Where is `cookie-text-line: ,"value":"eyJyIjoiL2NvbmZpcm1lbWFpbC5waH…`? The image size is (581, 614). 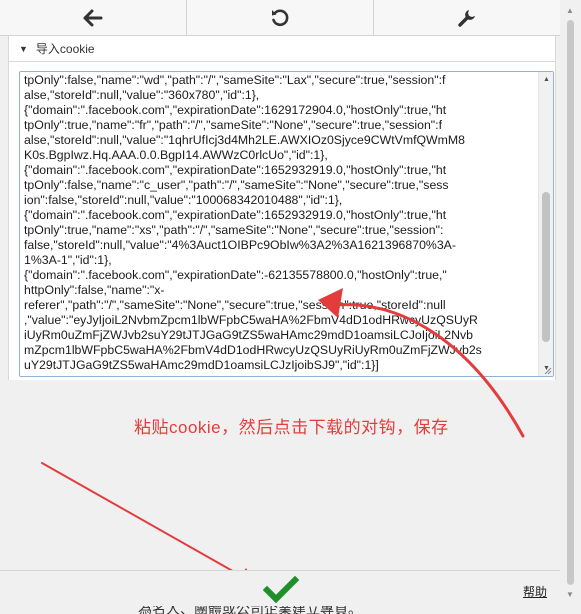 cookie-text-line: ,"value":"eyJyIjoiL2NvbmZpcm1lbWFpbC5waH… is located at coordinates (251, 320).